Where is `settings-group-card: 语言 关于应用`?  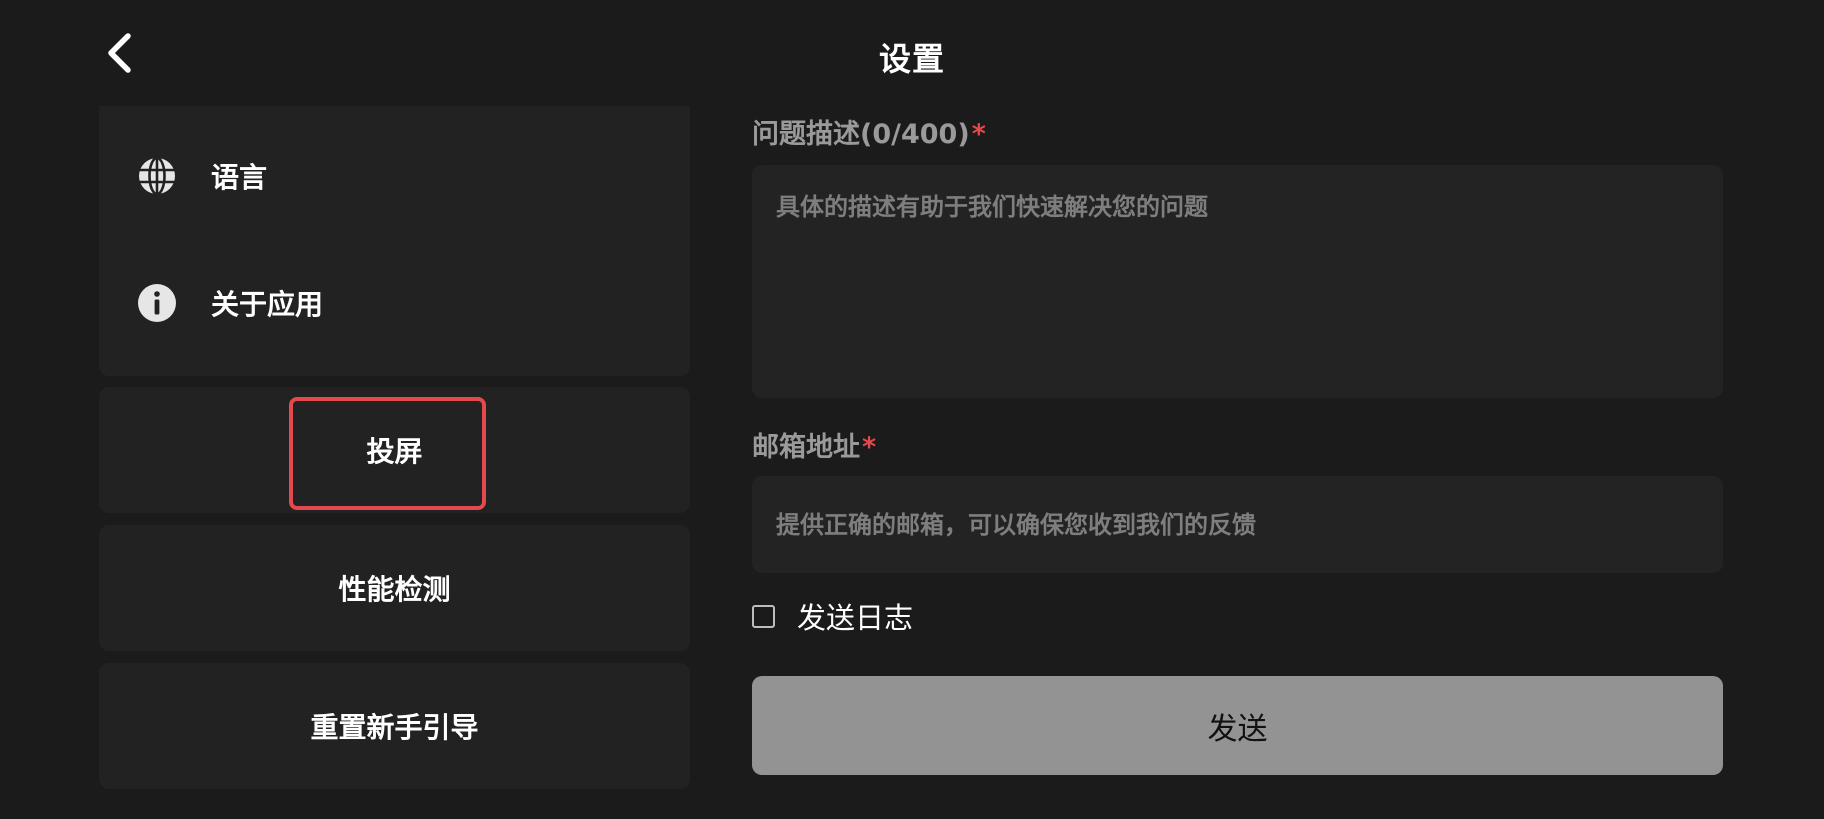 settings-group-card: 语言 关于应用 is located at coordinates (394, 241).